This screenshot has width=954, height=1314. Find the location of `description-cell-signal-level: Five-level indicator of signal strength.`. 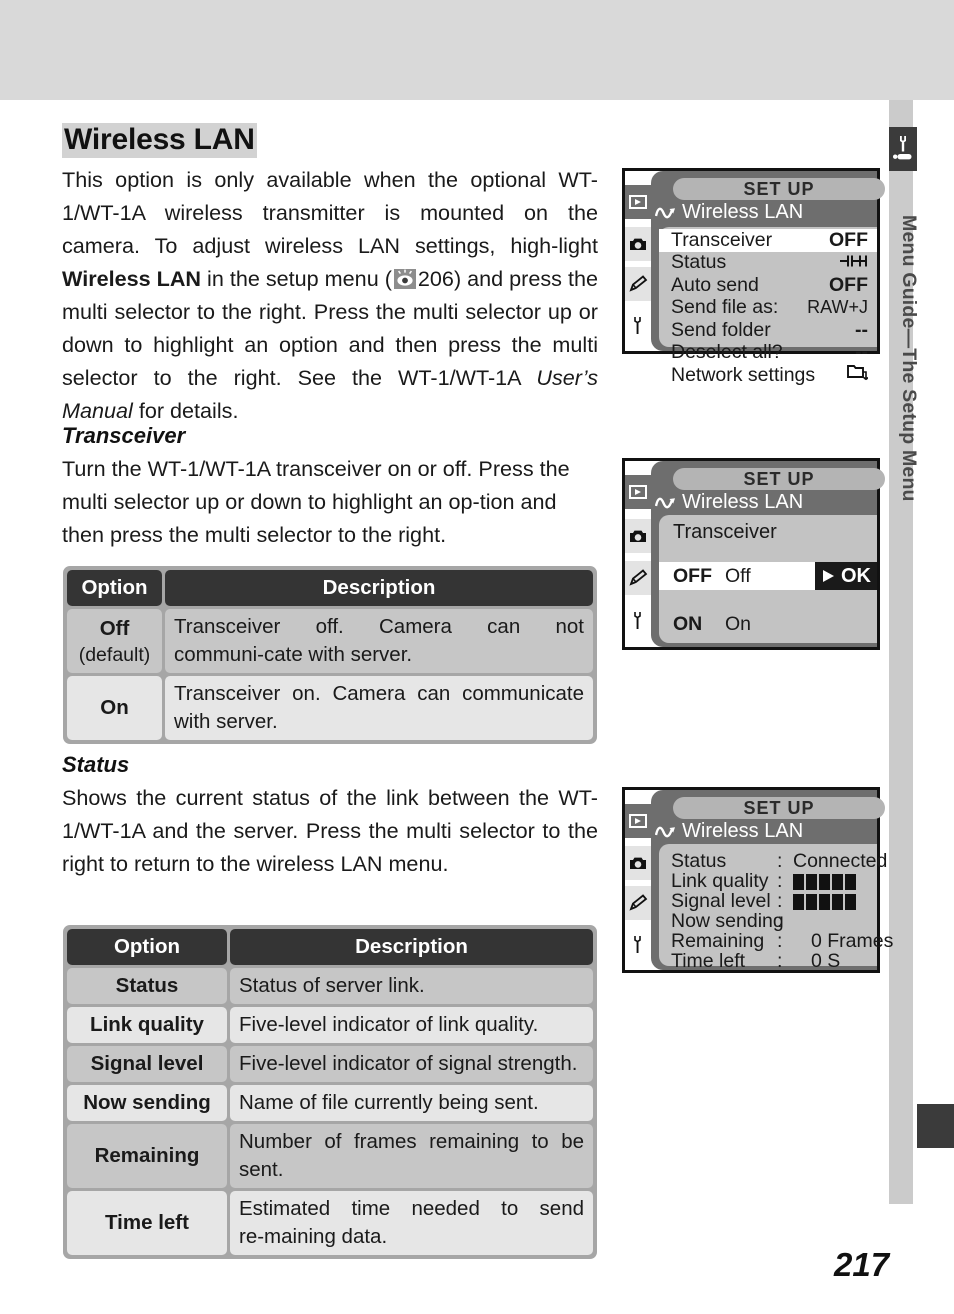

description-cell-signal-level: Five-level indicator of signal strength. is located at coordinates (411, 1064).